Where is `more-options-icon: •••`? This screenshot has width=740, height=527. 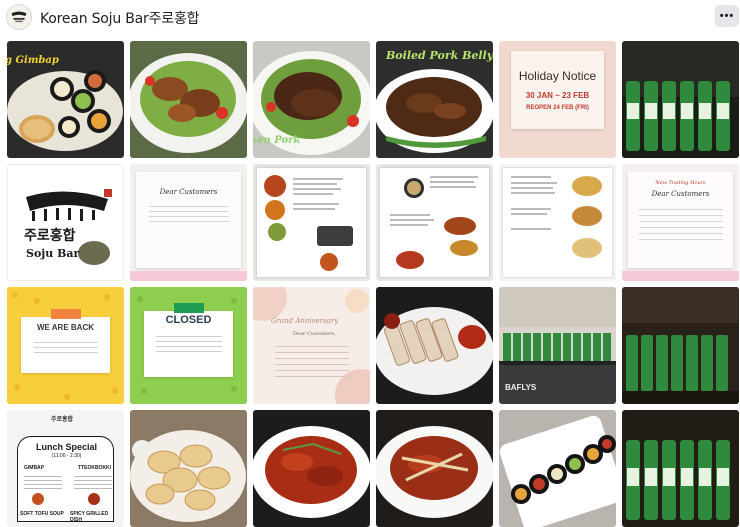 more-options-icon: ••• is located at coordinates (727, 16).